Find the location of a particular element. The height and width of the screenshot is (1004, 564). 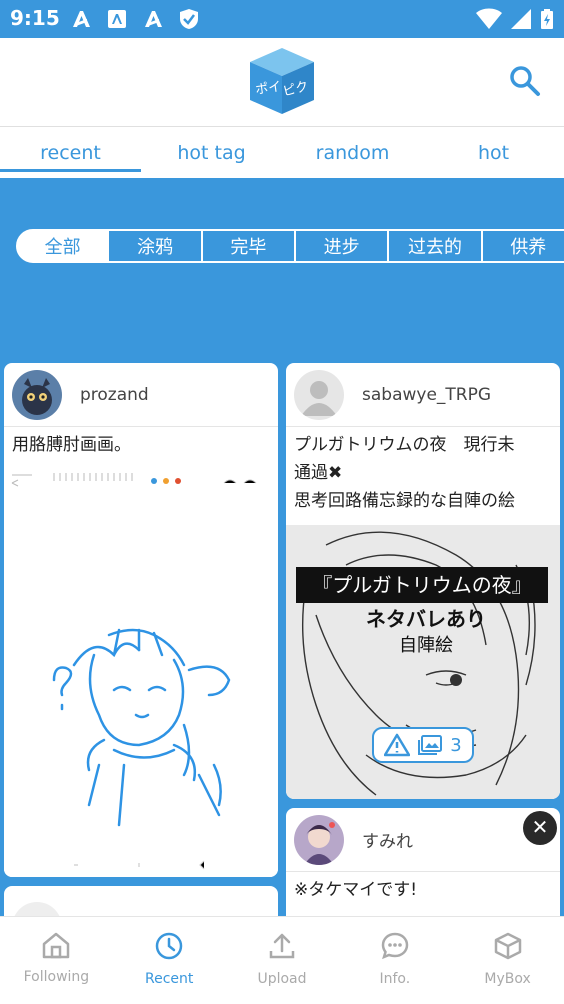

post-caption: 用胳膊肘画画。 is located at coordinates (71, 445).